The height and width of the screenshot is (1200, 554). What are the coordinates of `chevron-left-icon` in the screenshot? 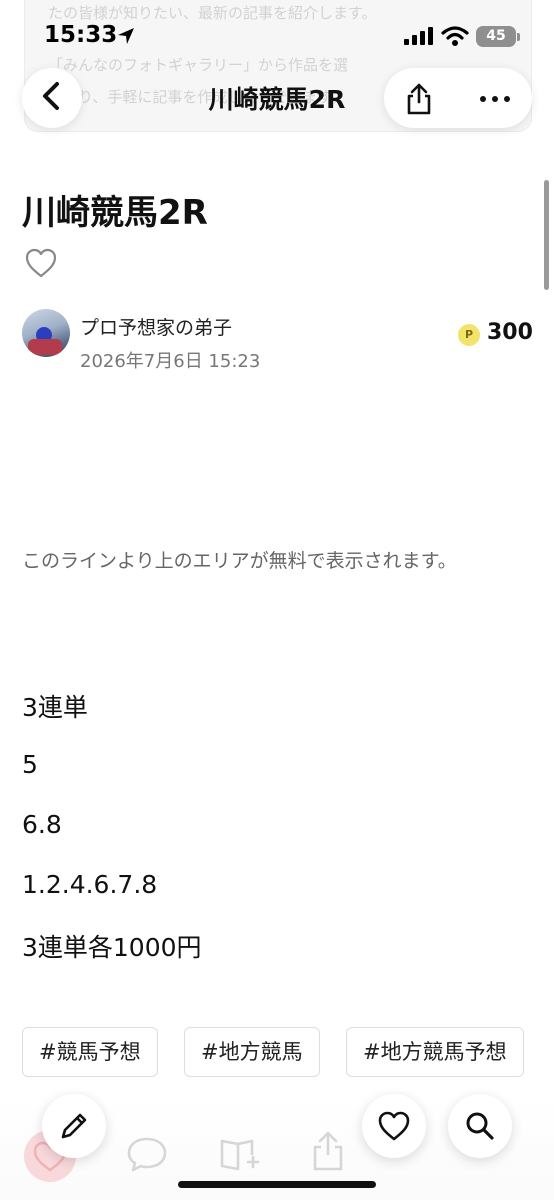 It's located at (52, 98).